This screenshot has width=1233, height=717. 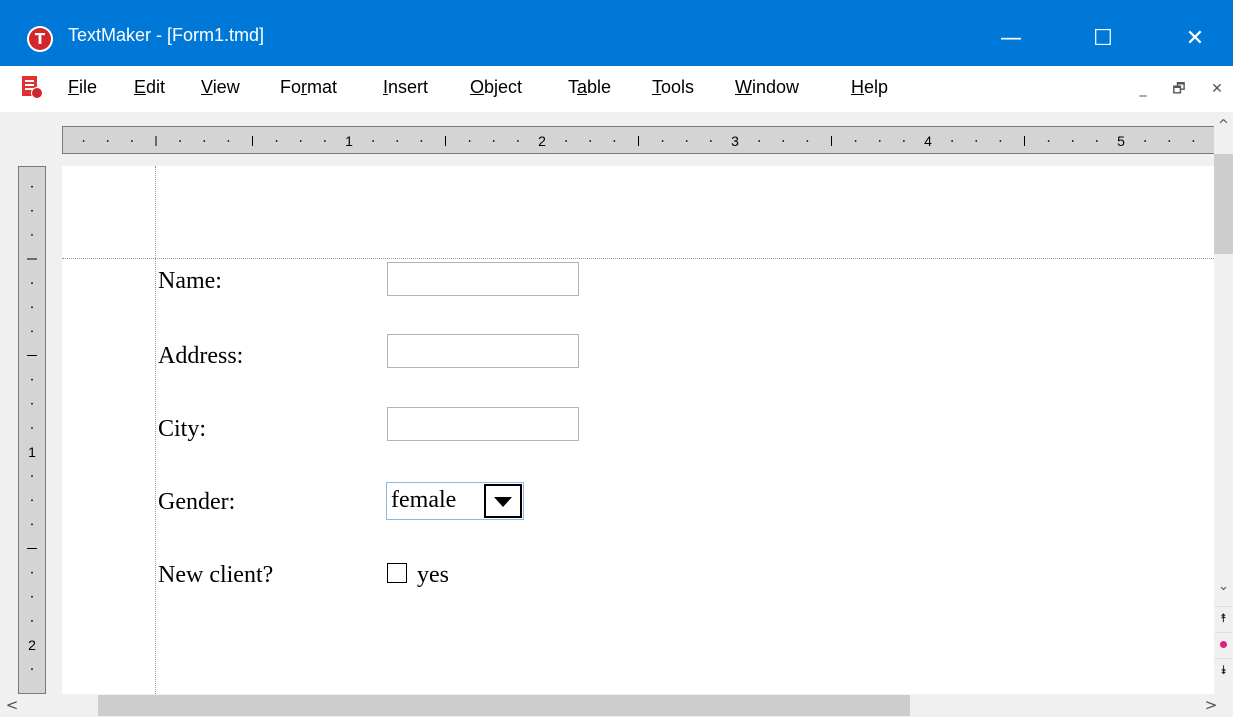 What do you see at coordinates (504, 705) in the screenshot?
I see `horizontal-scroll-thumb` at bounding box center [504, 705].